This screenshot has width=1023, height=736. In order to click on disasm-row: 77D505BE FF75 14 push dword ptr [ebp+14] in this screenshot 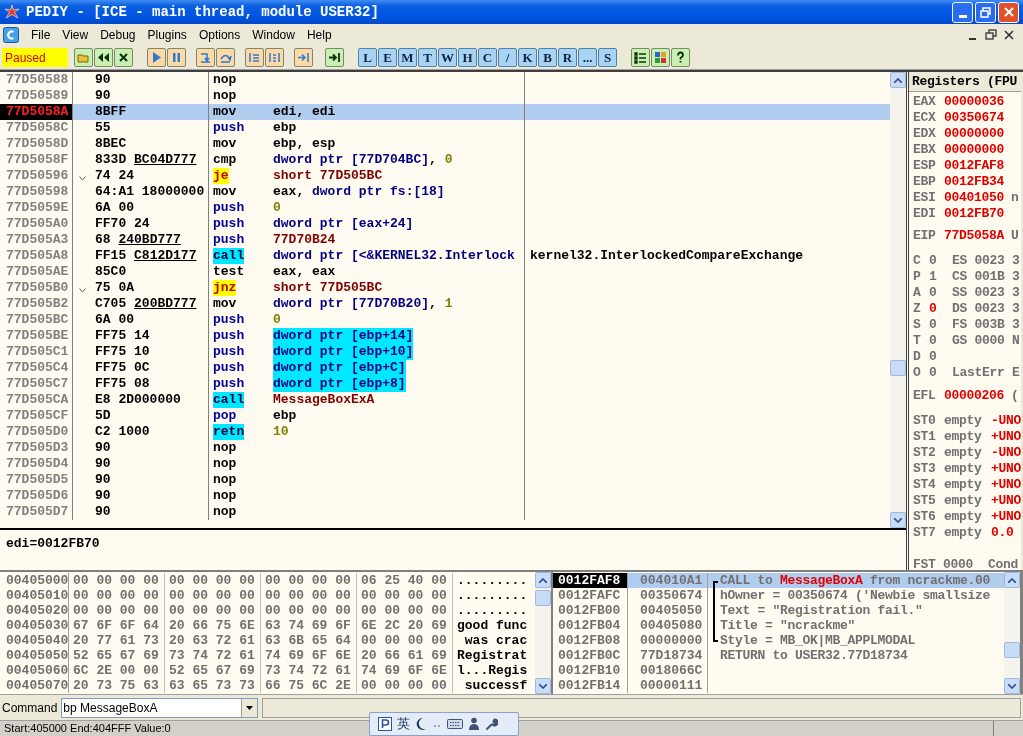, I will do `click(445, 336)`.